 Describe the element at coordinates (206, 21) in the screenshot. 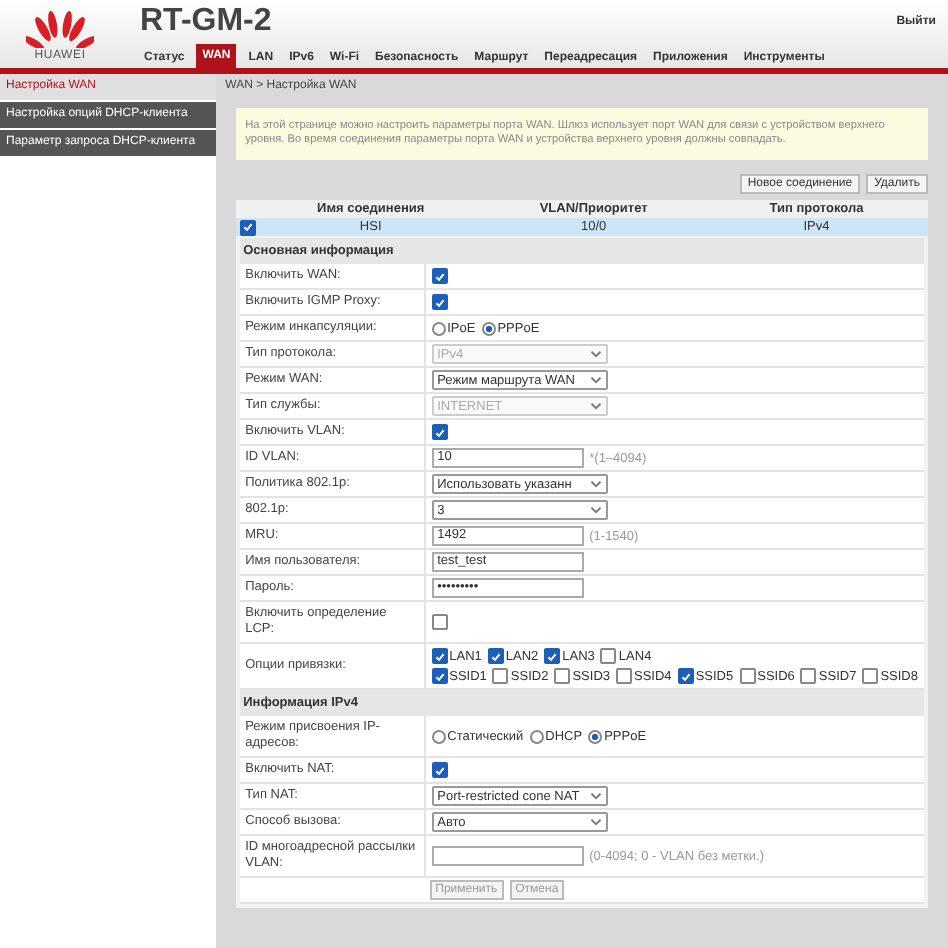

I see `device-title: RT-GM-2` at that location.